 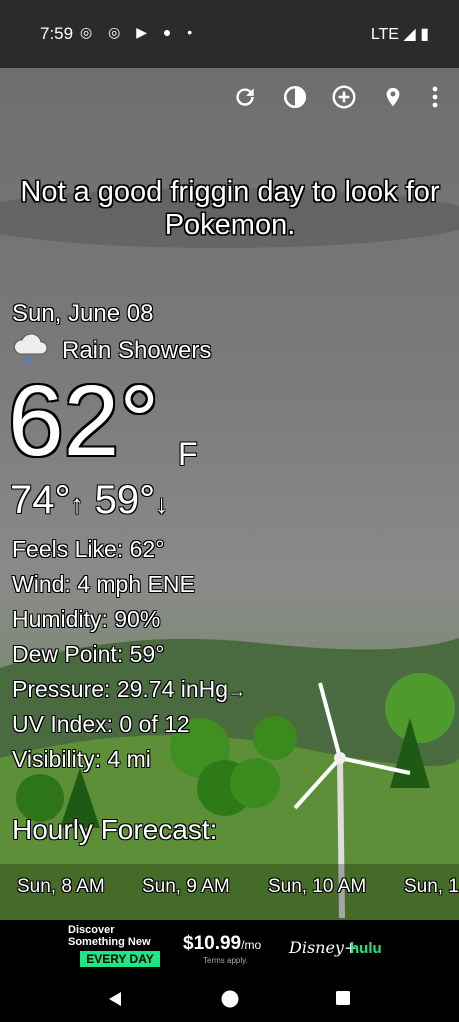 What do you see at coordinates (393, 97) in the screenshot?
I see `location-pin-icon` at bounding box center [393, 97].